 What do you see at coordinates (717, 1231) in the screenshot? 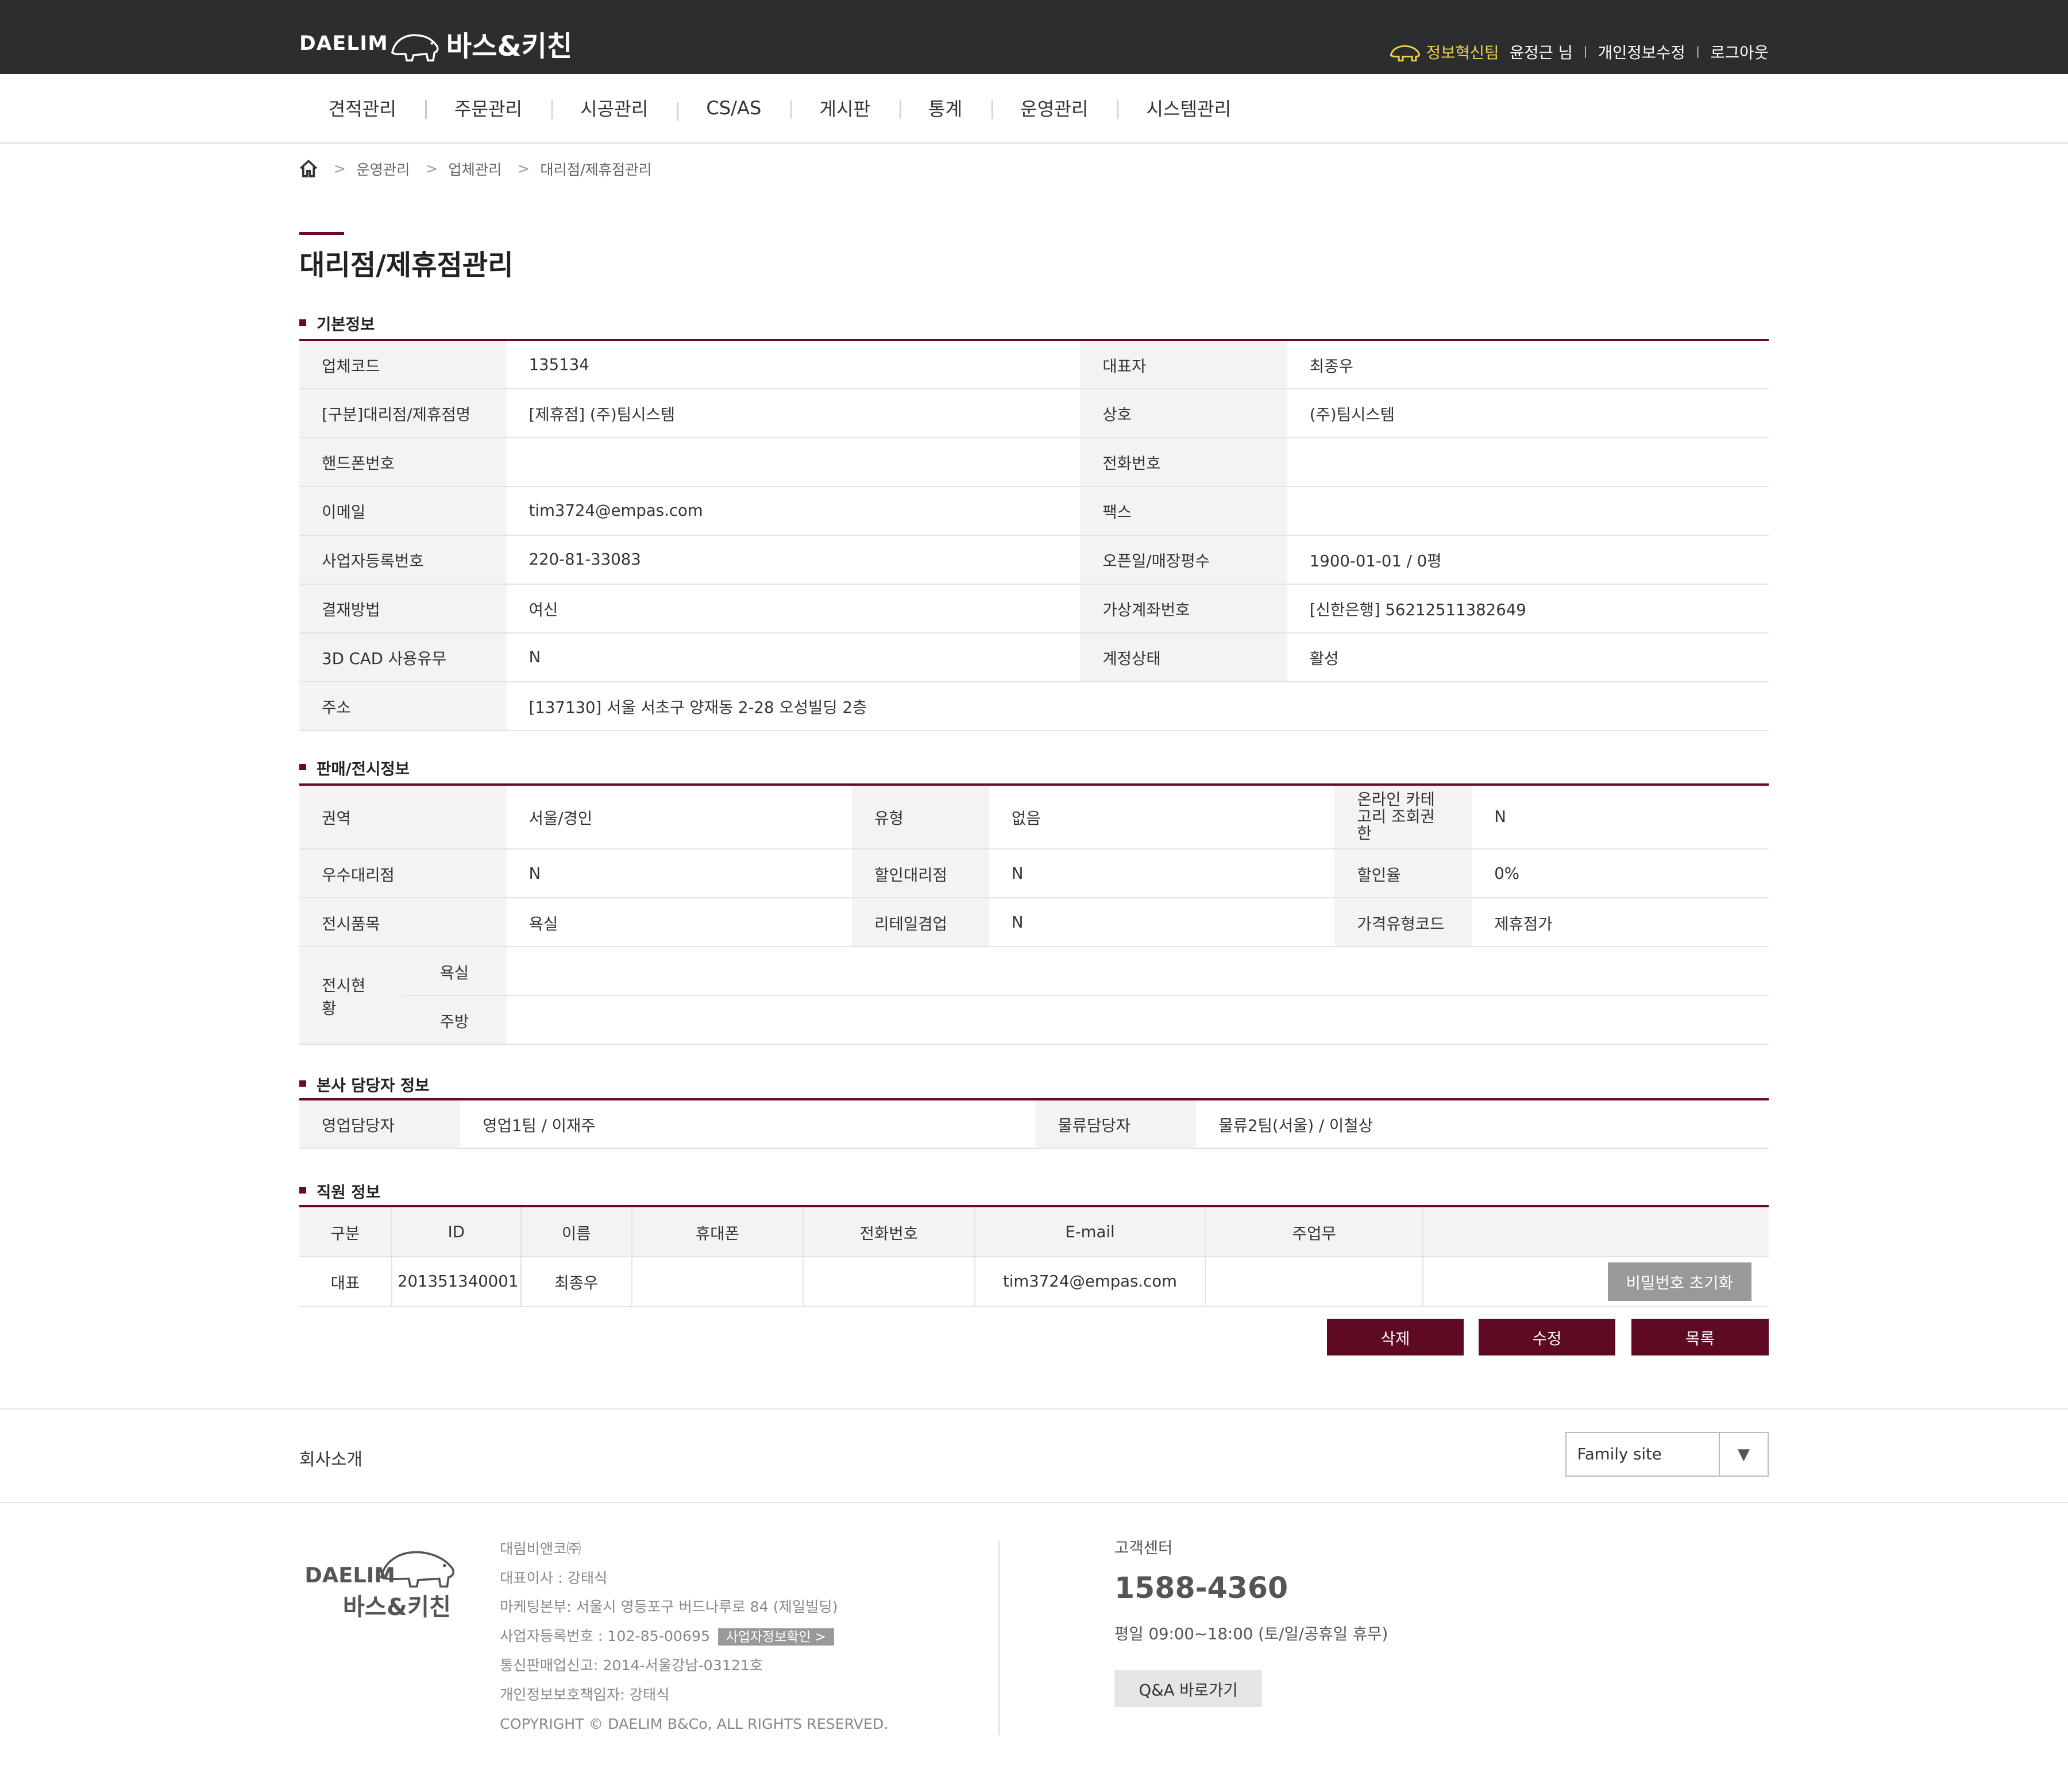
I see `column-header: 휴대폰` at bounding box center [717, 1231].